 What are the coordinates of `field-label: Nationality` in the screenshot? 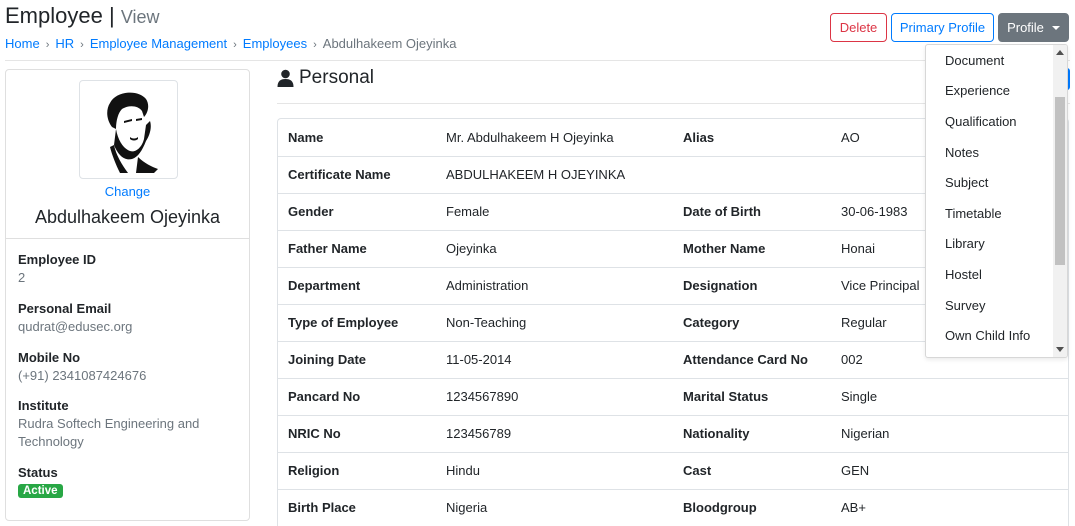 It's located at (752, 433).